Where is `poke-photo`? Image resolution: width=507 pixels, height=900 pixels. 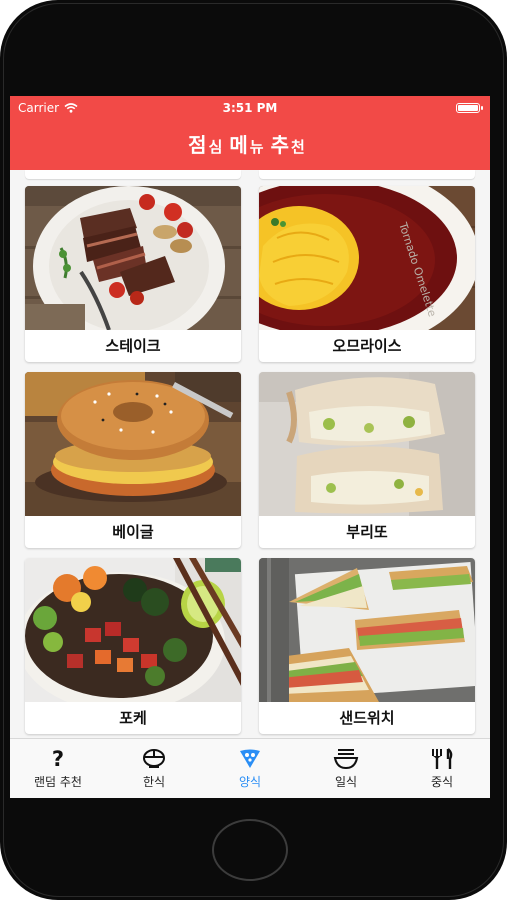
poke-photo is located at coordinates (133, 630).